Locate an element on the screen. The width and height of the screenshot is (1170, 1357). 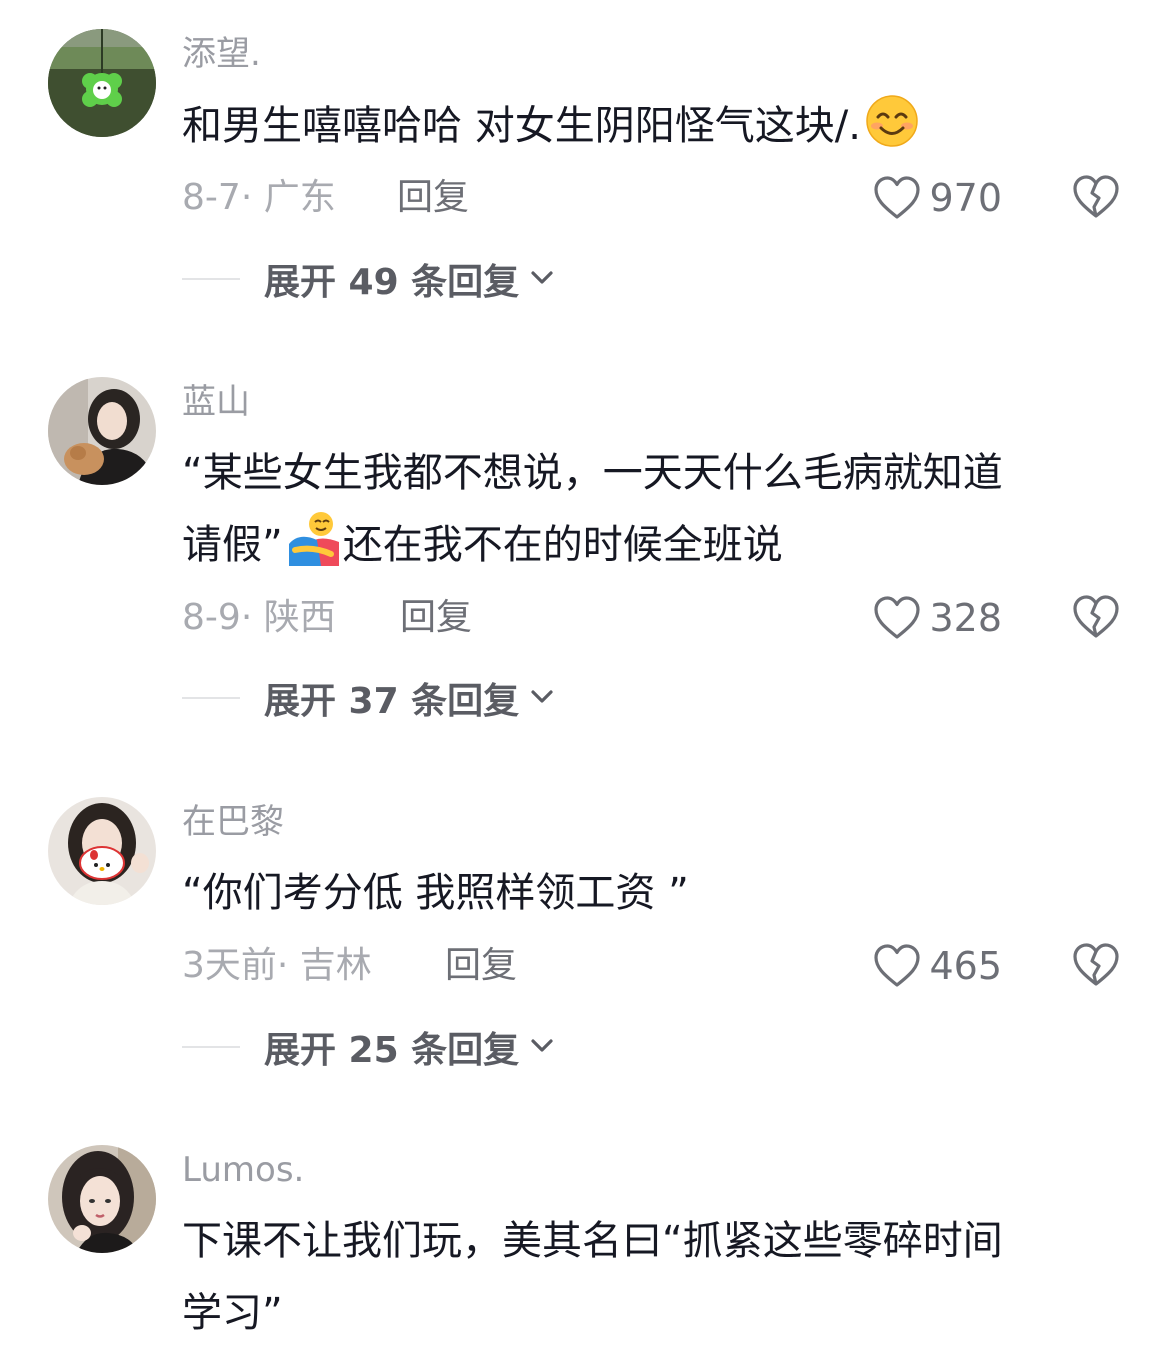
comment-text-line: 请假” is located at coordinates (232, 545).